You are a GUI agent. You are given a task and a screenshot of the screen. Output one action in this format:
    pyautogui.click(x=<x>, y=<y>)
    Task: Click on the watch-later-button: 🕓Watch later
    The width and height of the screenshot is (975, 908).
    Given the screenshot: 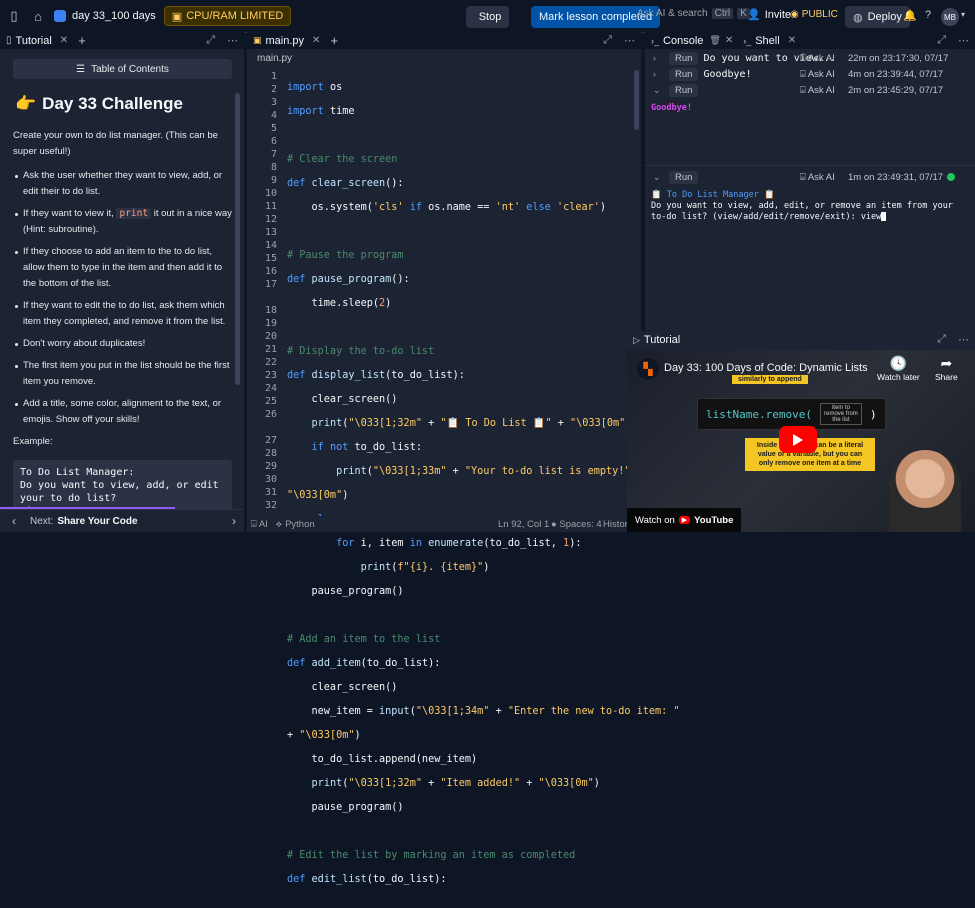 What is the action you would take?
    pyautogui.click(x=898, y=368)
    